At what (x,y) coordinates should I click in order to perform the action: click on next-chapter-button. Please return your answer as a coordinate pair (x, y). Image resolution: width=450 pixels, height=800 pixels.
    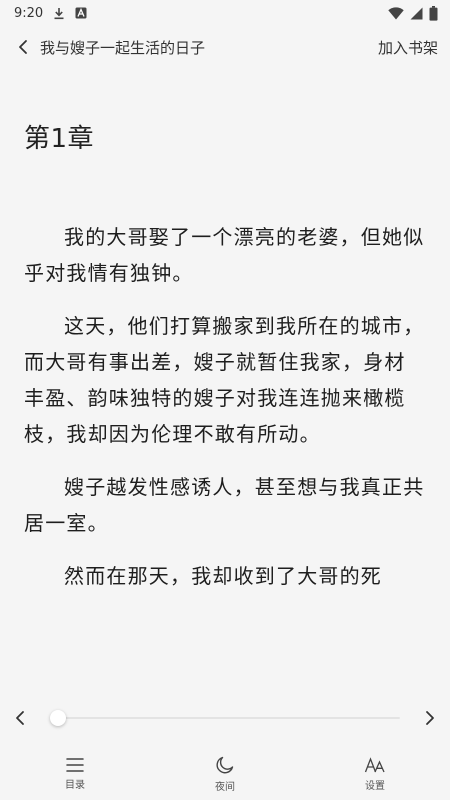
    Looking at the image, I should click on (430, 718).